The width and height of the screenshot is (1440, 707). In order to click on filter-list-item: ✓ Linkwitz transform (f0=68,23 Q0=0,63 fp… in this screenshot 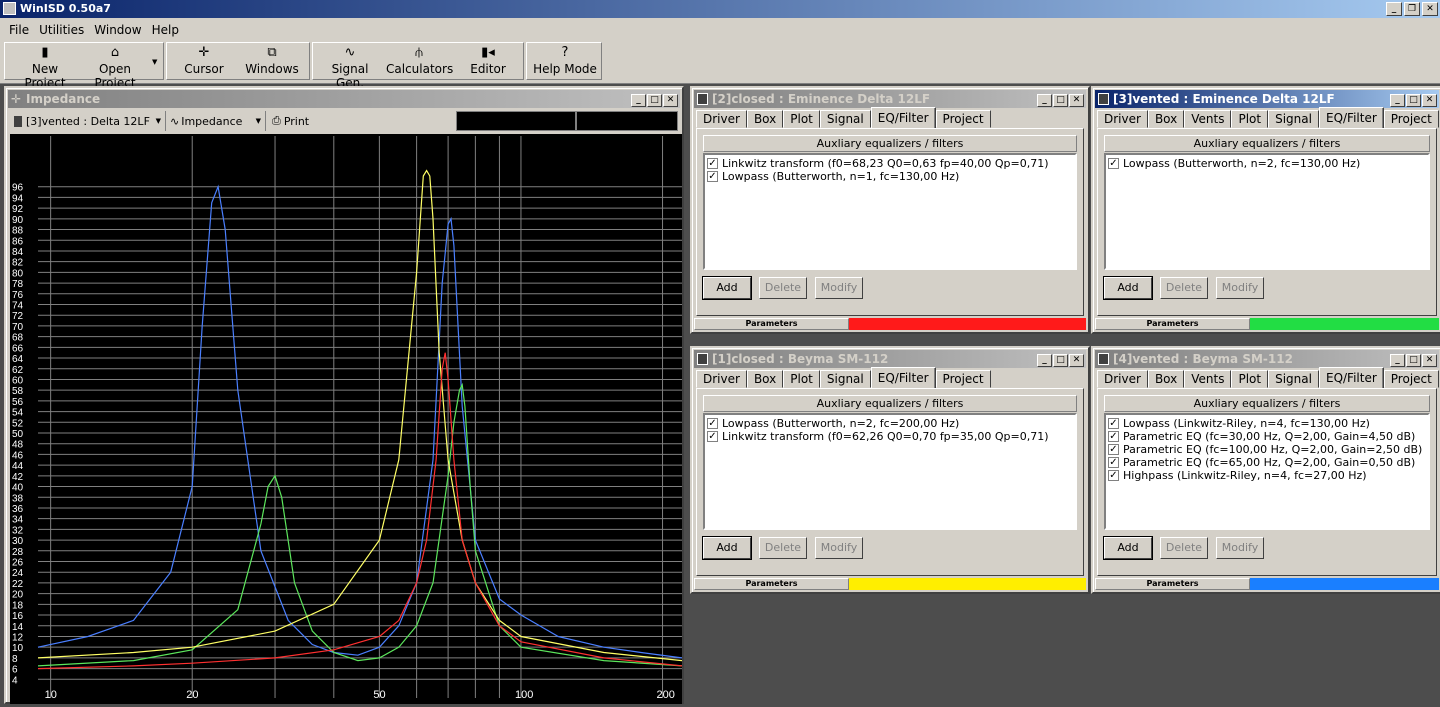, I will do `click(890, 163)`.